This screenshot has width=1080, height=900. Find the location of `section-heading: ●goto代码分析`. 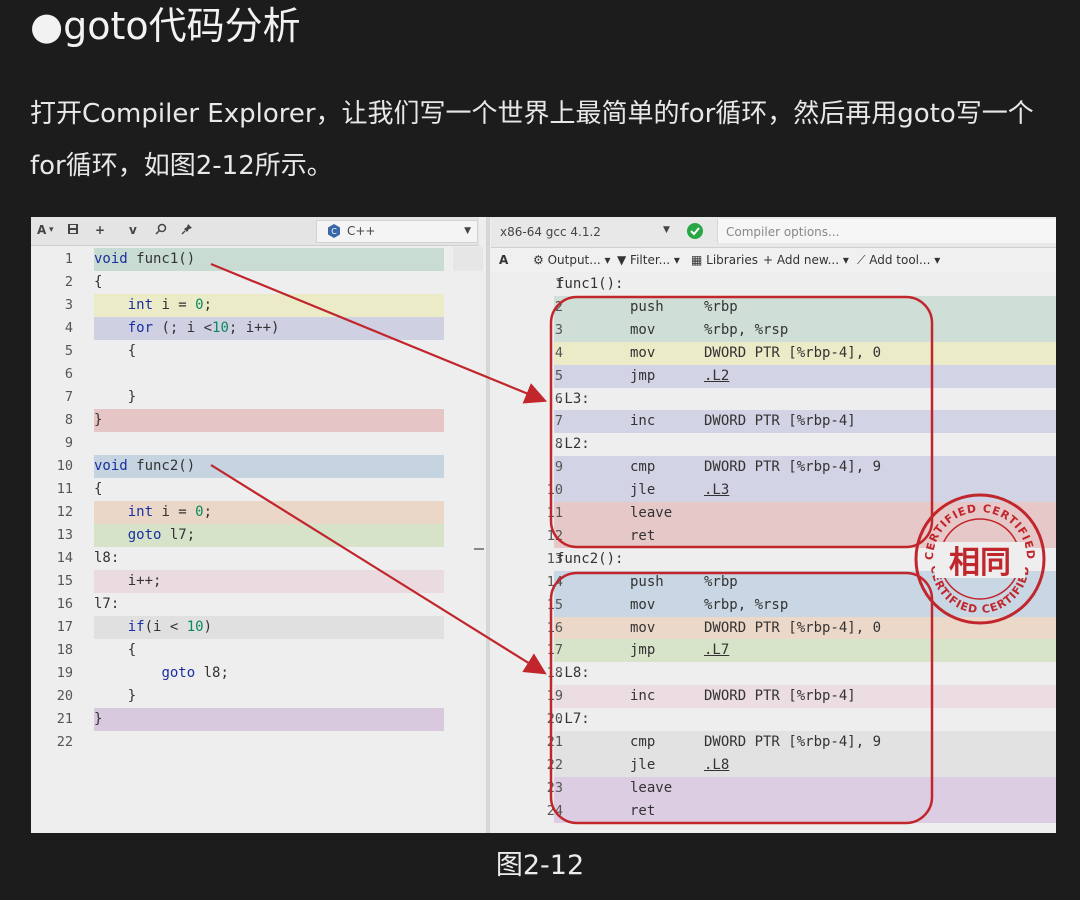

section-heading: ●goto代码分析 is located at coordinates (165, 26).